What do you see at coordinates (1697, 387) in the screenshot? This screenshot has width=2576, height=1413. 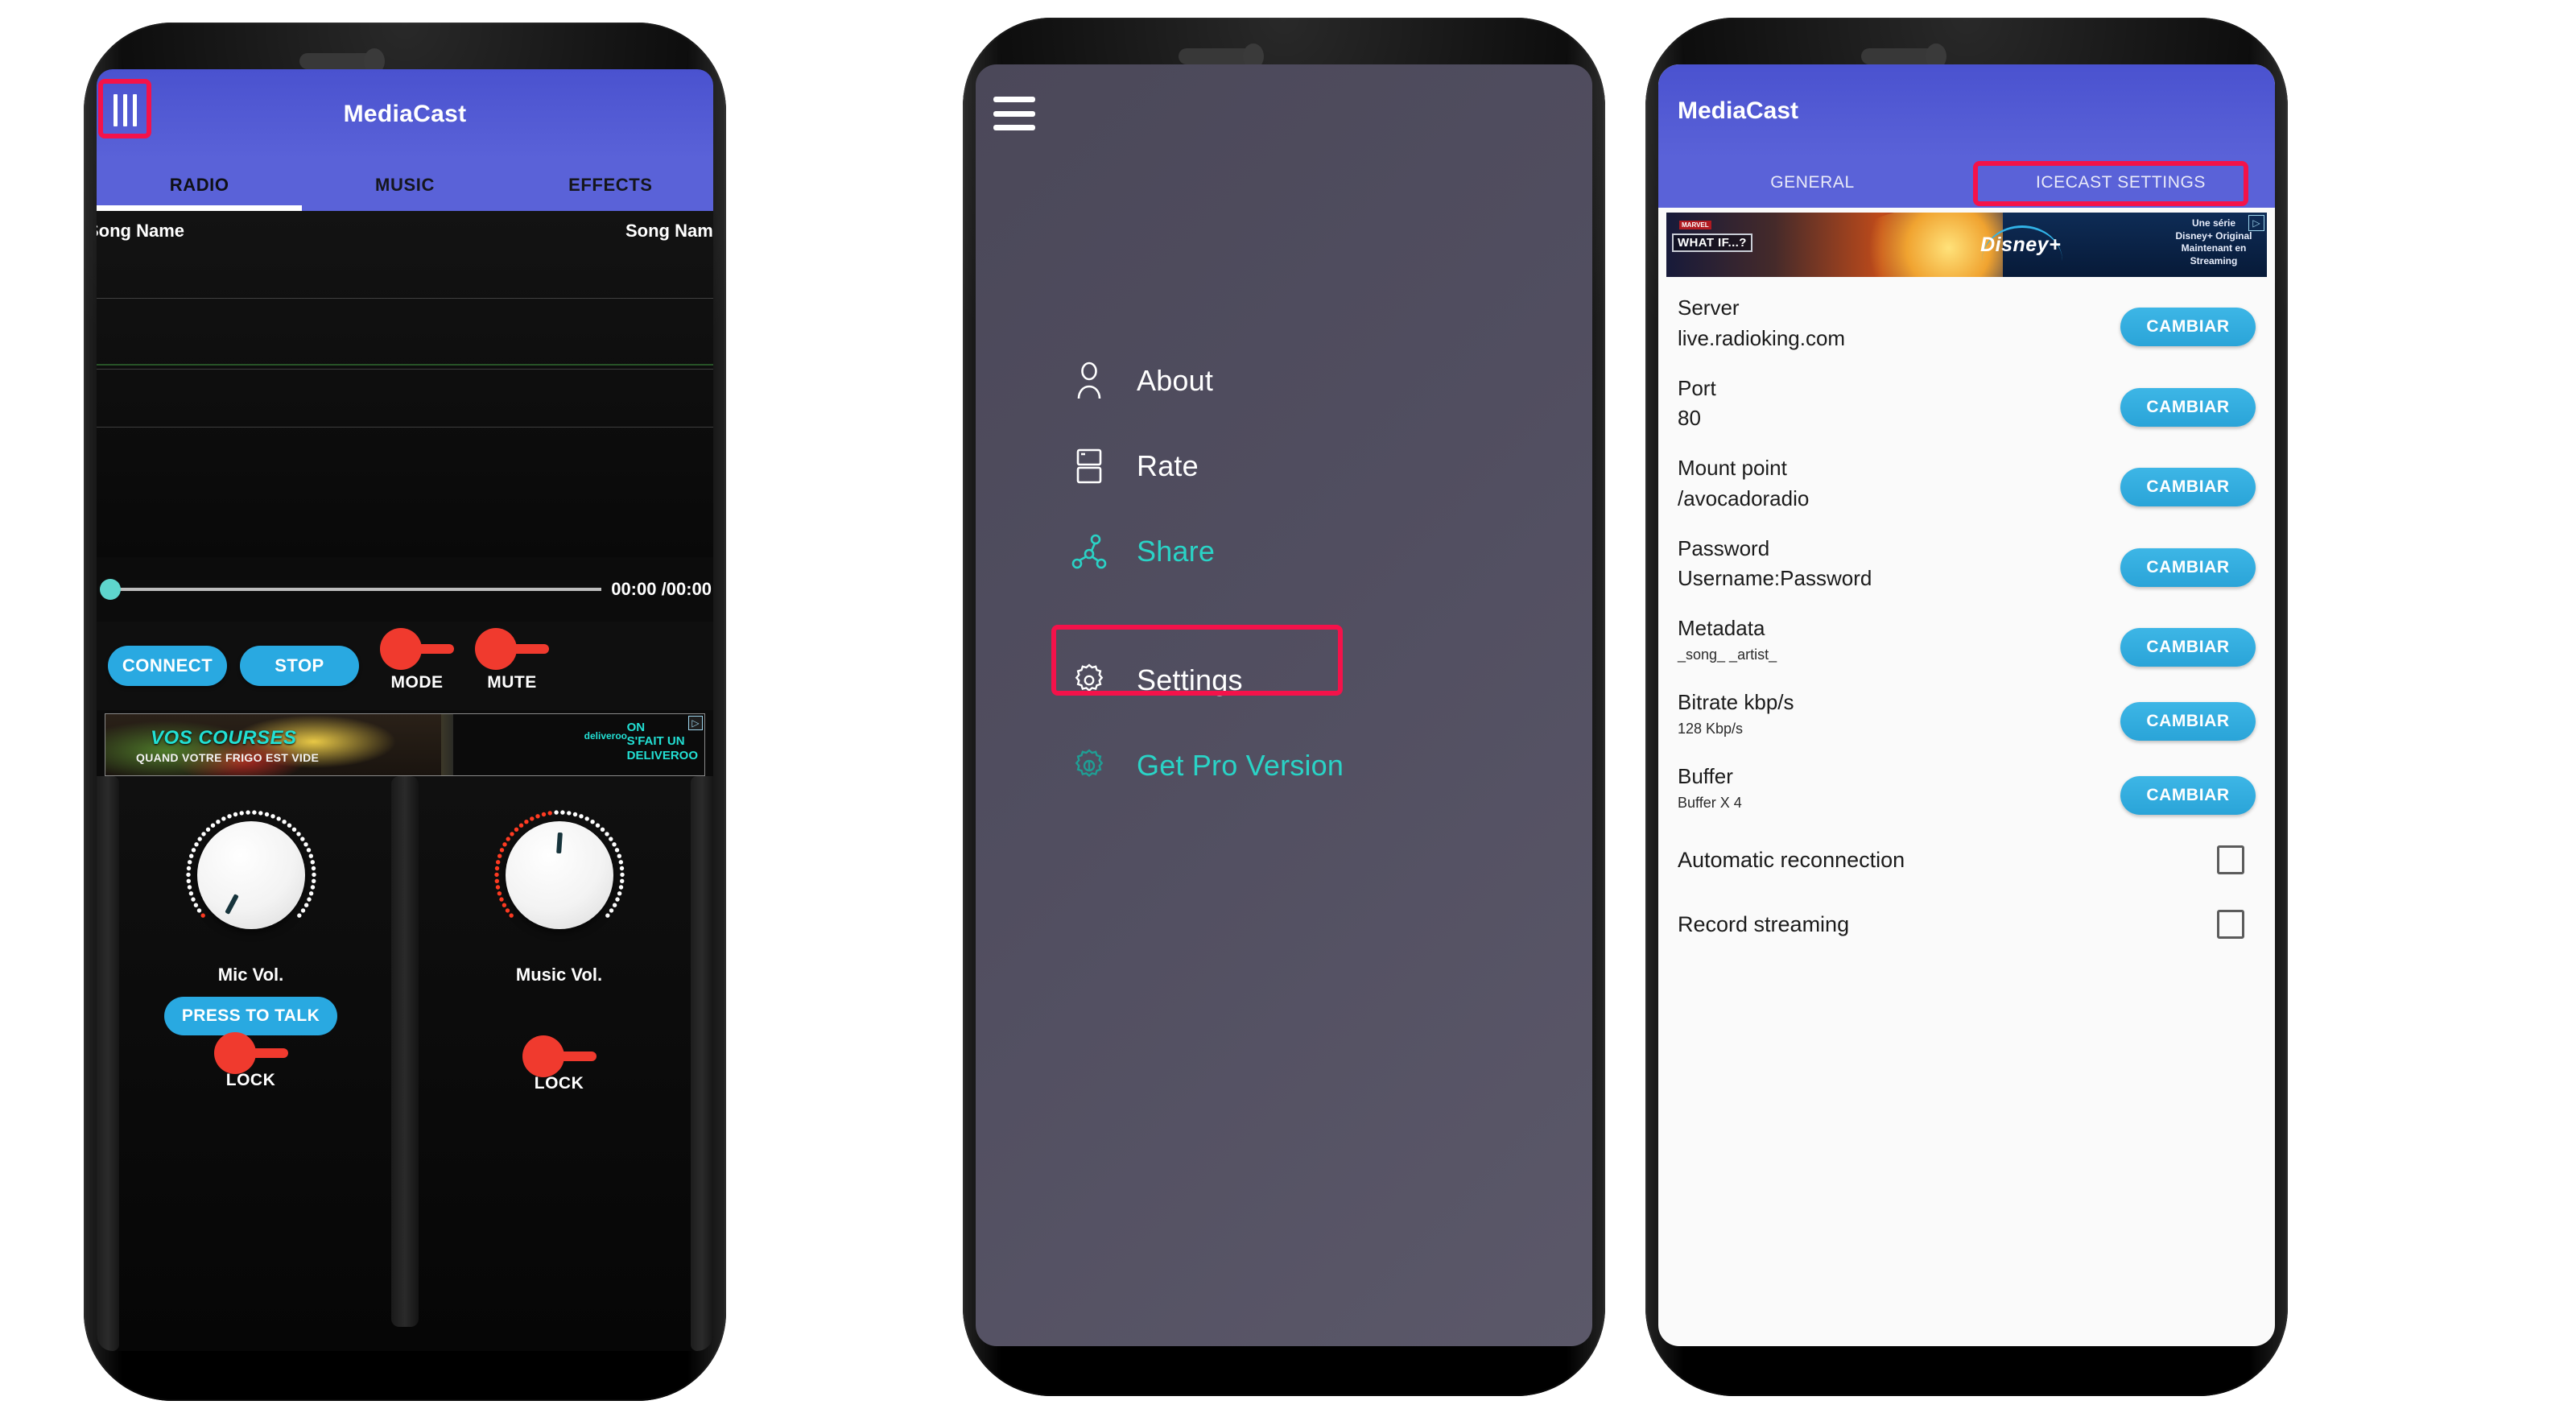 I see `setting-key-port: Port` at bounding box center [1697, 387].